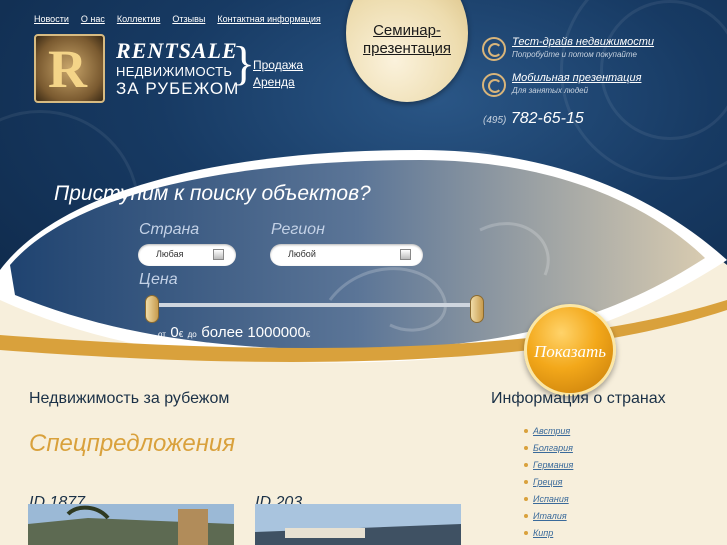 This screenshot has width=727, height=545. Describe the element at coordinates (129, 398) in the screenshot. I see `section-heading: Недвижимость за рубежом` at that location.